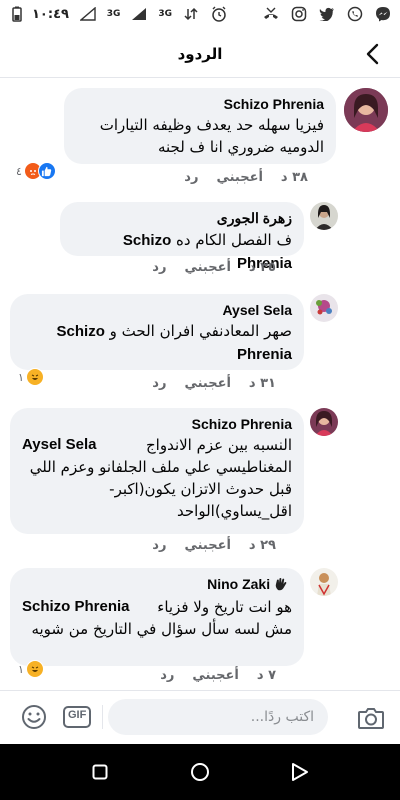 The image size is (400, 800). What do you see at coordinates (235, 14) in the screenshot?
I see `status-right: 3G 3G` at bounding box center [235, 14].